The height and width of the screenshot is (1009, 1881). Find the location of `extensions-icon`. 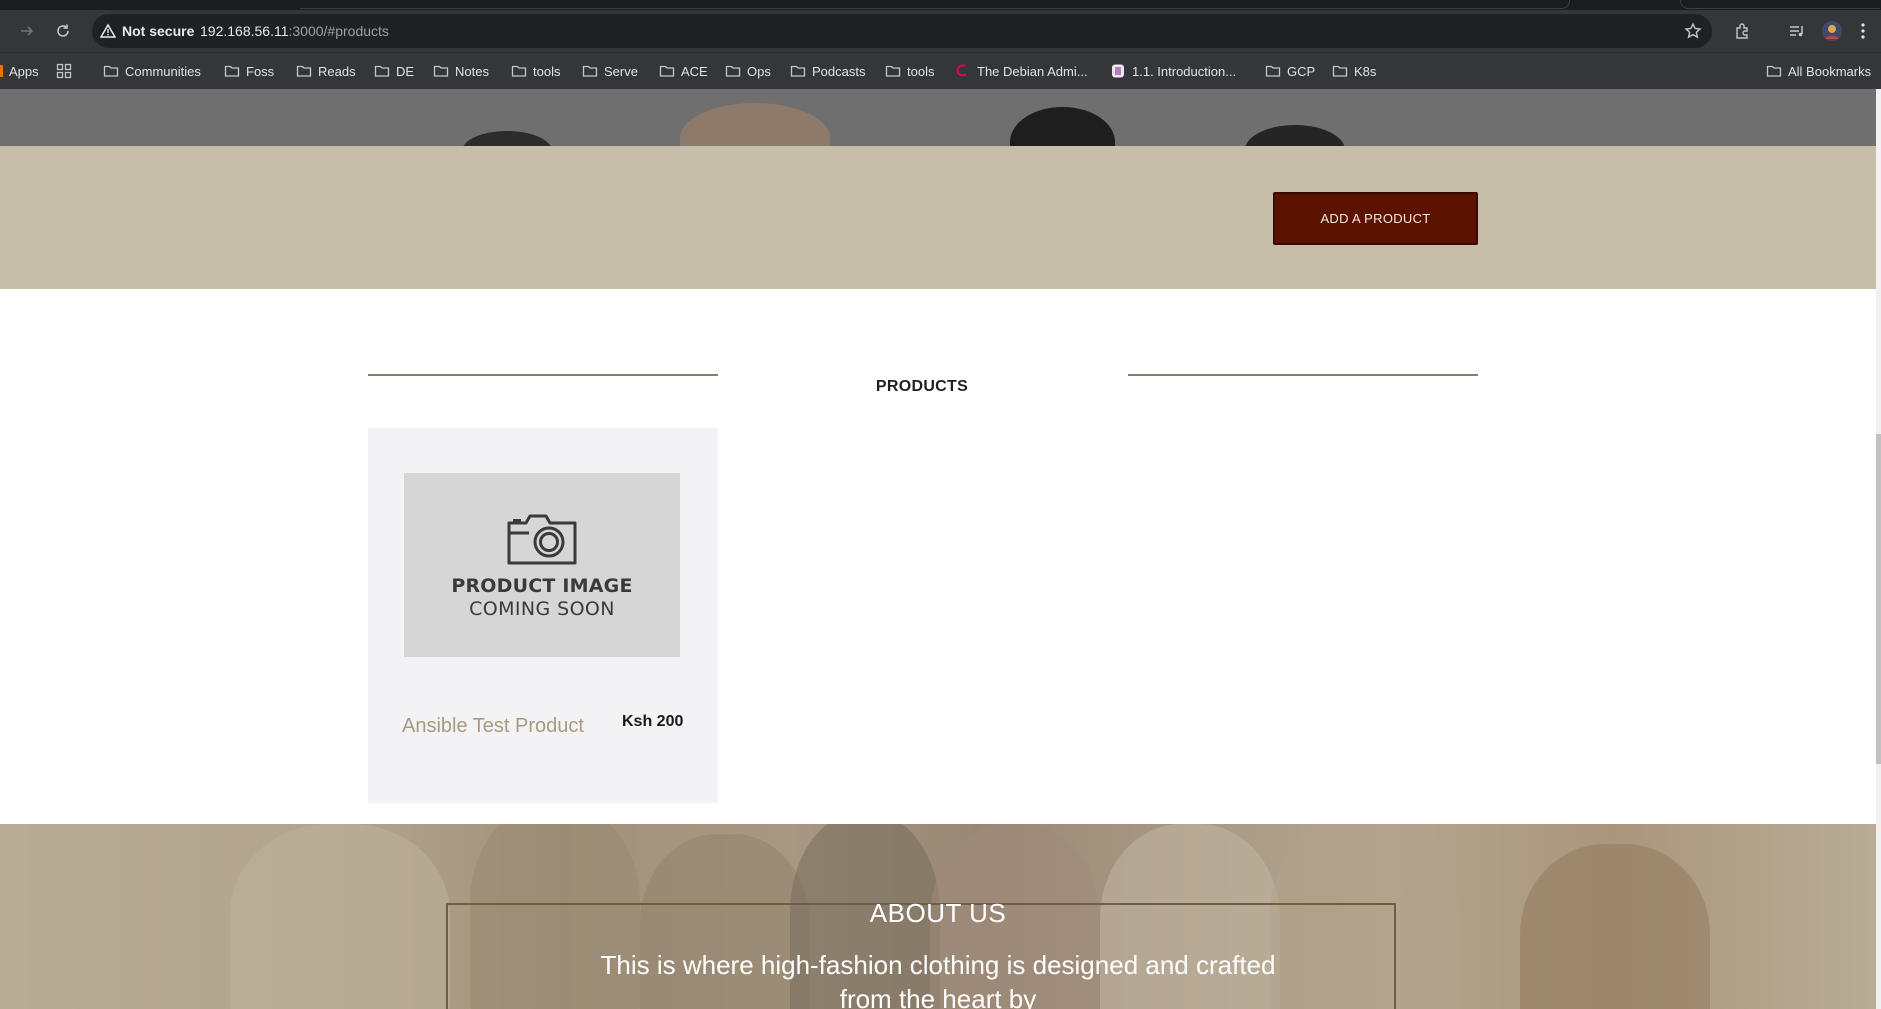

extensions-icon is located at coordinates (1743, 31).